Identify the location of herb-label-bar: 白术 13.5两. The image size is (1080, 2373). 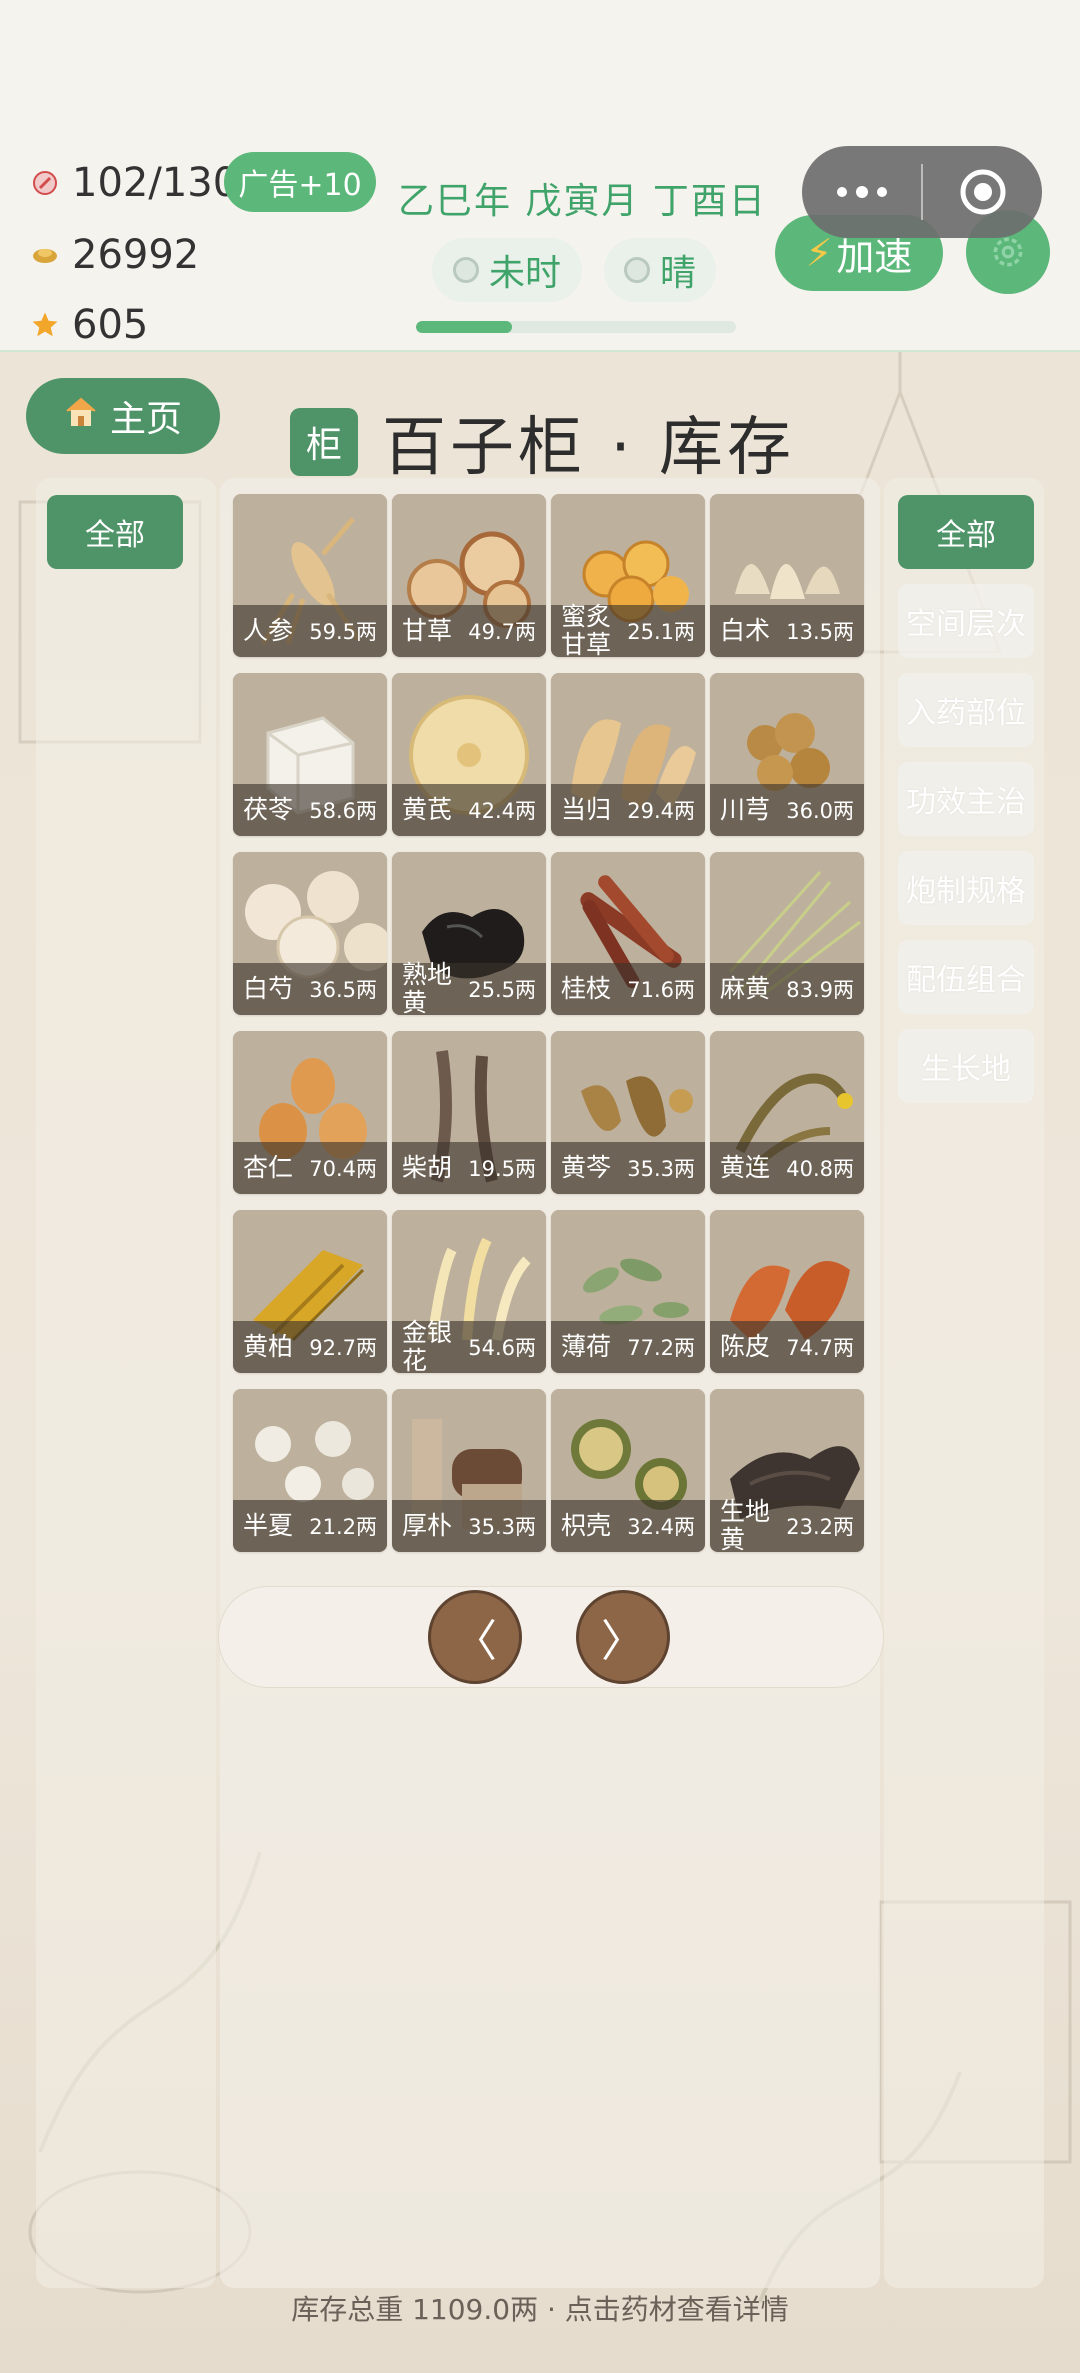
(787, 631).